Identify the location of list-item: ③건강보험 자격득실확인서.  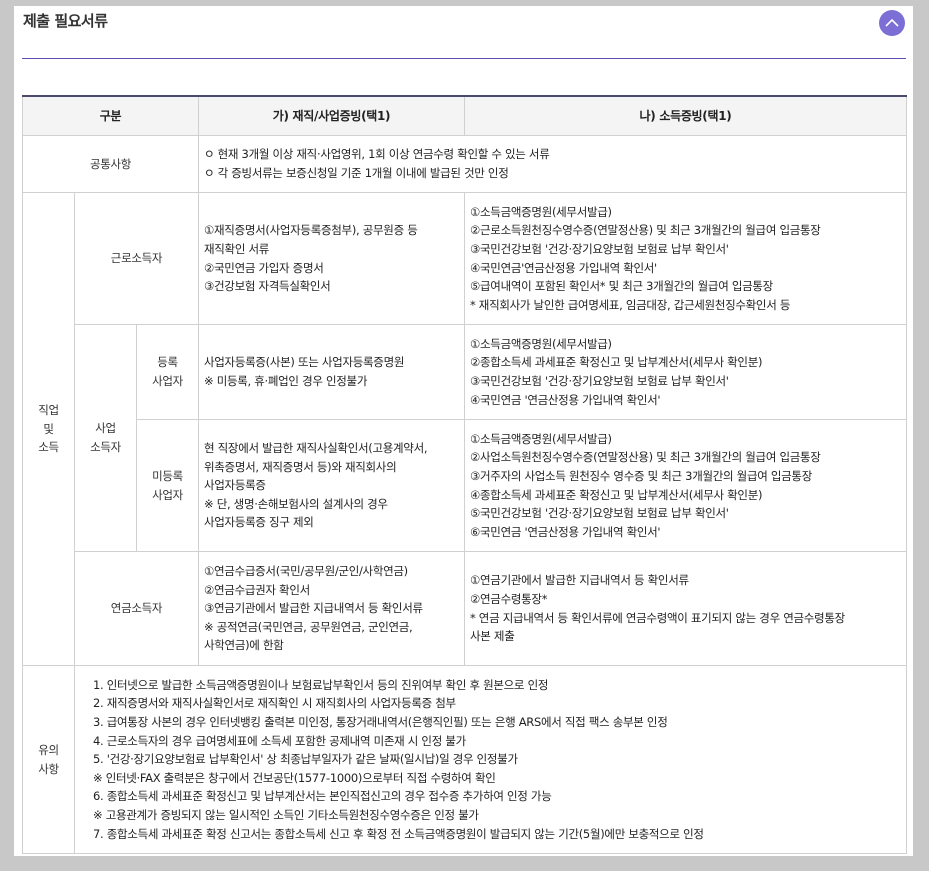
(267, 286).